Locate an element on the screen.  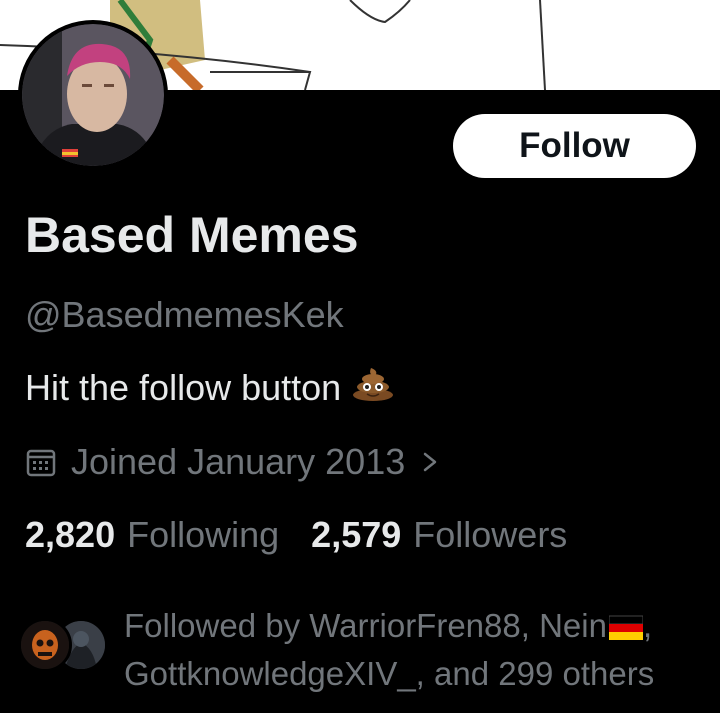
follow-button: Follow is located at coordinates (574, 146).